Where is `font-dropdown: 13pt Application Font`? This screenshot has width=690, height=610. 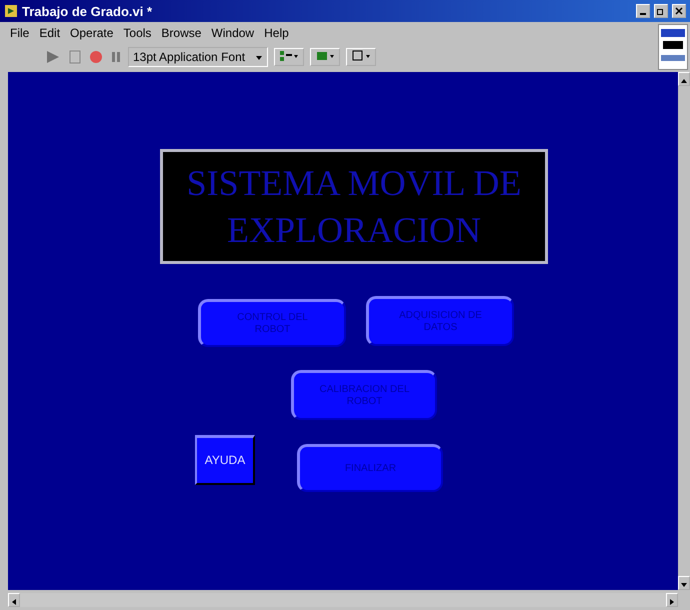 font-dropdown: 13pt Application Font is located at coordinates (198, 57).